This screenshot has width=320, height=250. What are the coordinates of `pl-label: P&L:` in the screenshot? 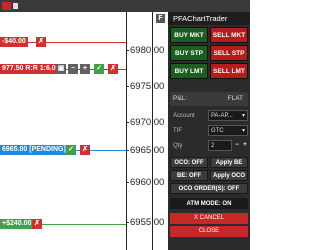 It's located at (180, 98).